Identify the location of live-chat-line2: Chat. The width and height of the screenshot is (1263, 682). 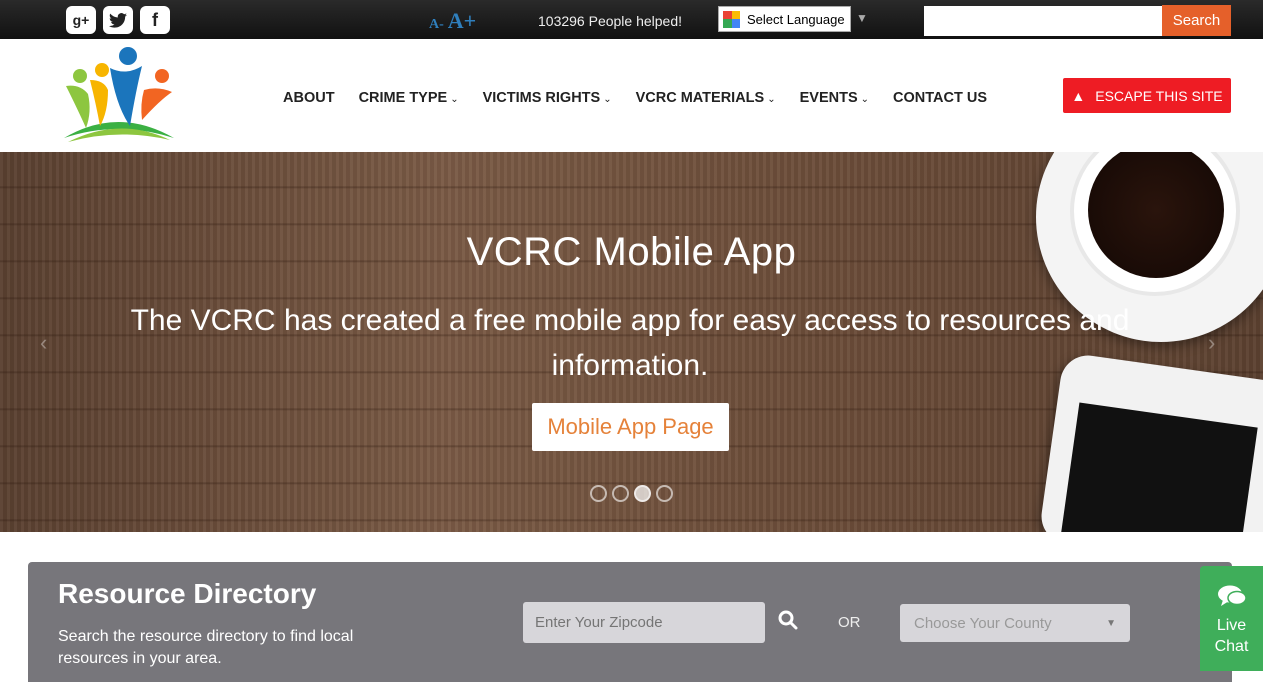
(1231, 646).